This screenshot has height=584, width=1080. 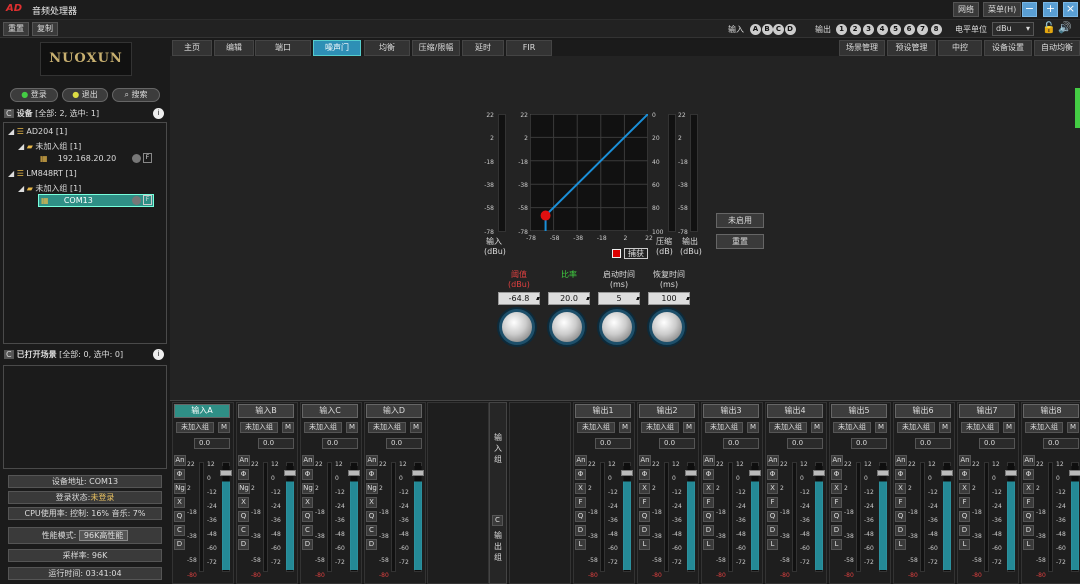 What do you see at coordinates (9, 113) in the screenshot?
I see `collapse-icon: C` at bounding box center [9, 113].